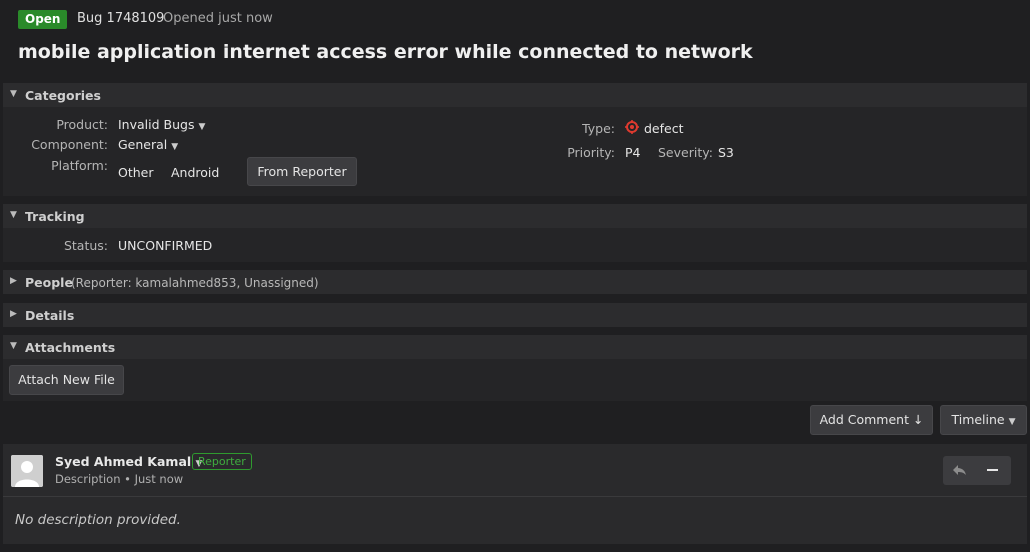 The width and height of the screenshot is (1030, 552). What do you see at coordinates (85, 245) in the screenshot?
I see `status-label: Status:` at bounding box center [85, 245].